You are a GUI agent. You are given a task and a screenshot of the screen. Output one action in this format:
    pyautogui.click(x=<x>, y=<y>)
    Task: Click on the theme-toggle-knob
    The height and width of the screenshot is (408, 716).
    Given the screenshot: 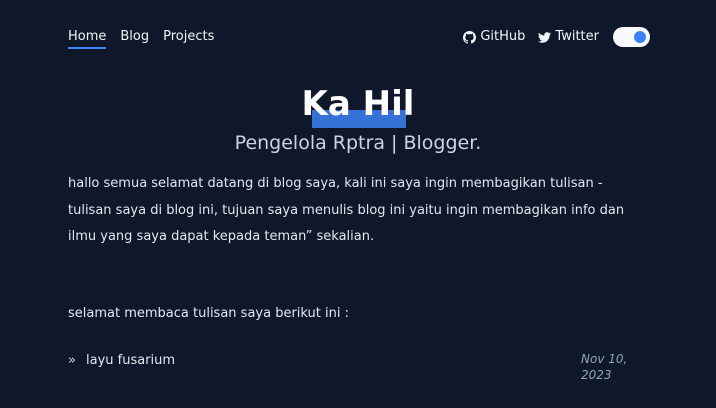 What is the action you would take?
    pyautogui.click(x=640, y=37)
    